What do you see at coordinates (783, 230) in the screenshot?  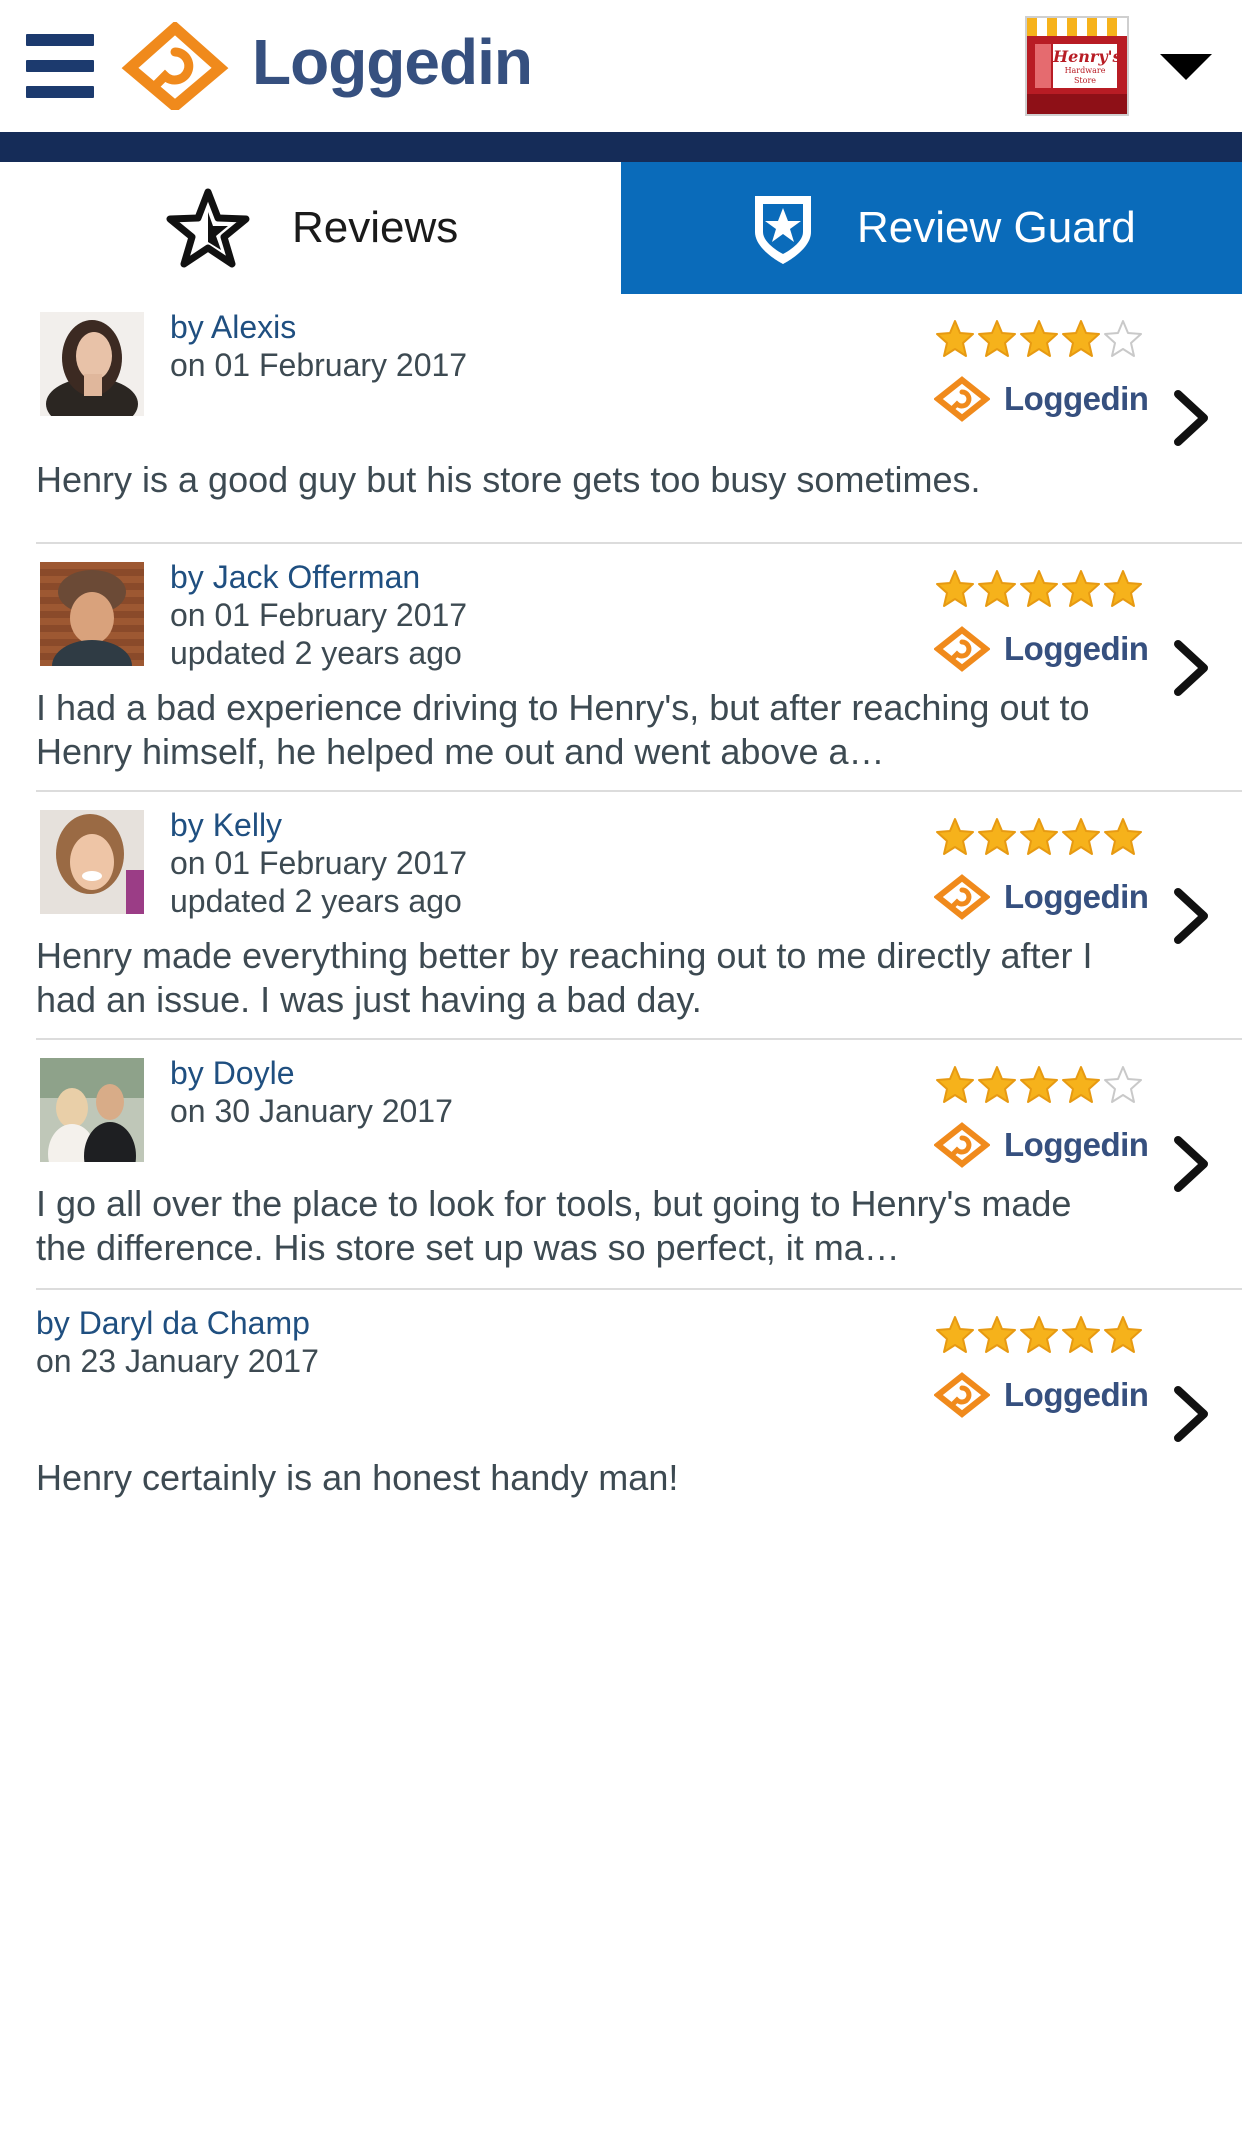 I see `shield-star-icon` at bounding box center [783, 230].